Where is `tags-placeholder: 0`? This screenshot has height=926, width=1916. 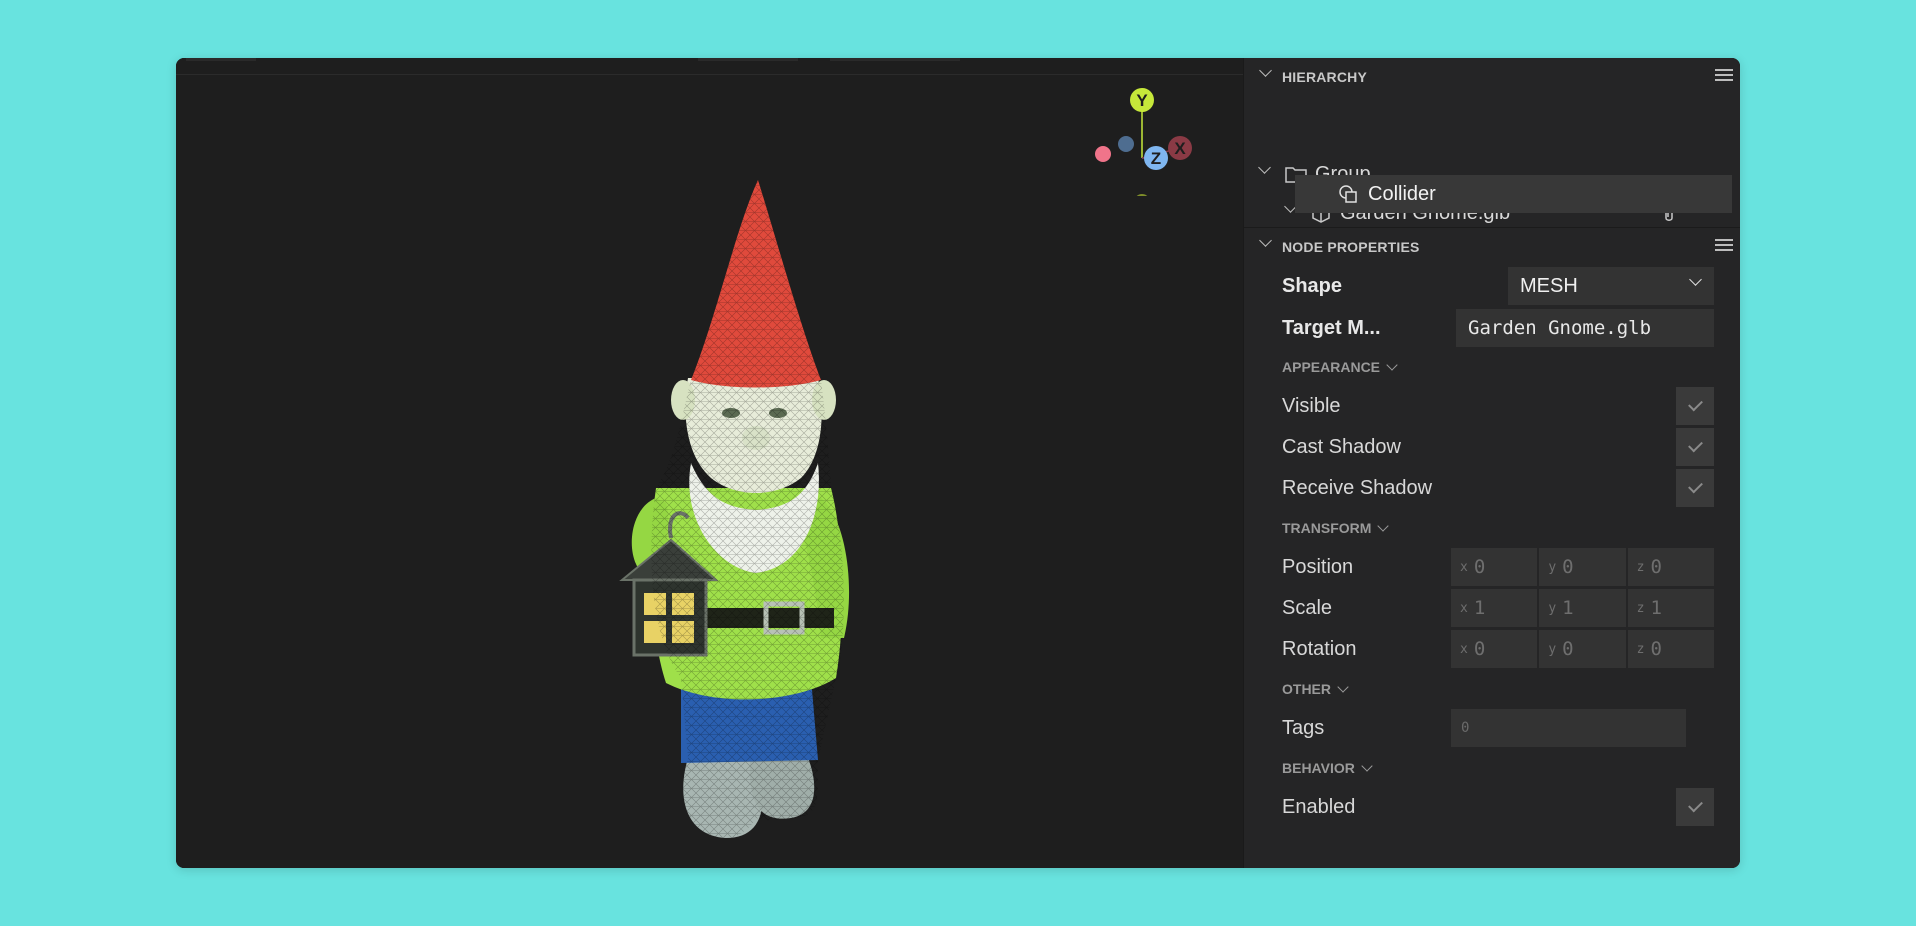 tags-placeholder: 0 is located at coordinates (1465, 728).